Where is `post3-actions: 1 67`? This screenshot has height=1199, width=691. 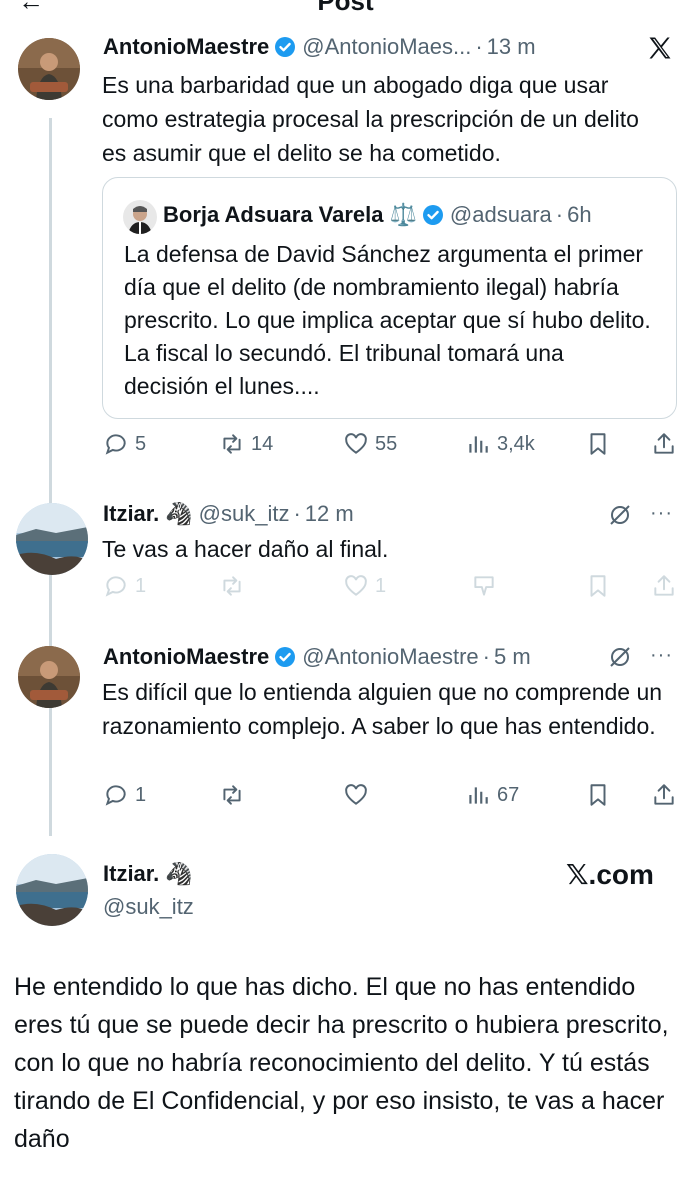
post3-actions: 1 67 is located at coordinates (390, 799).